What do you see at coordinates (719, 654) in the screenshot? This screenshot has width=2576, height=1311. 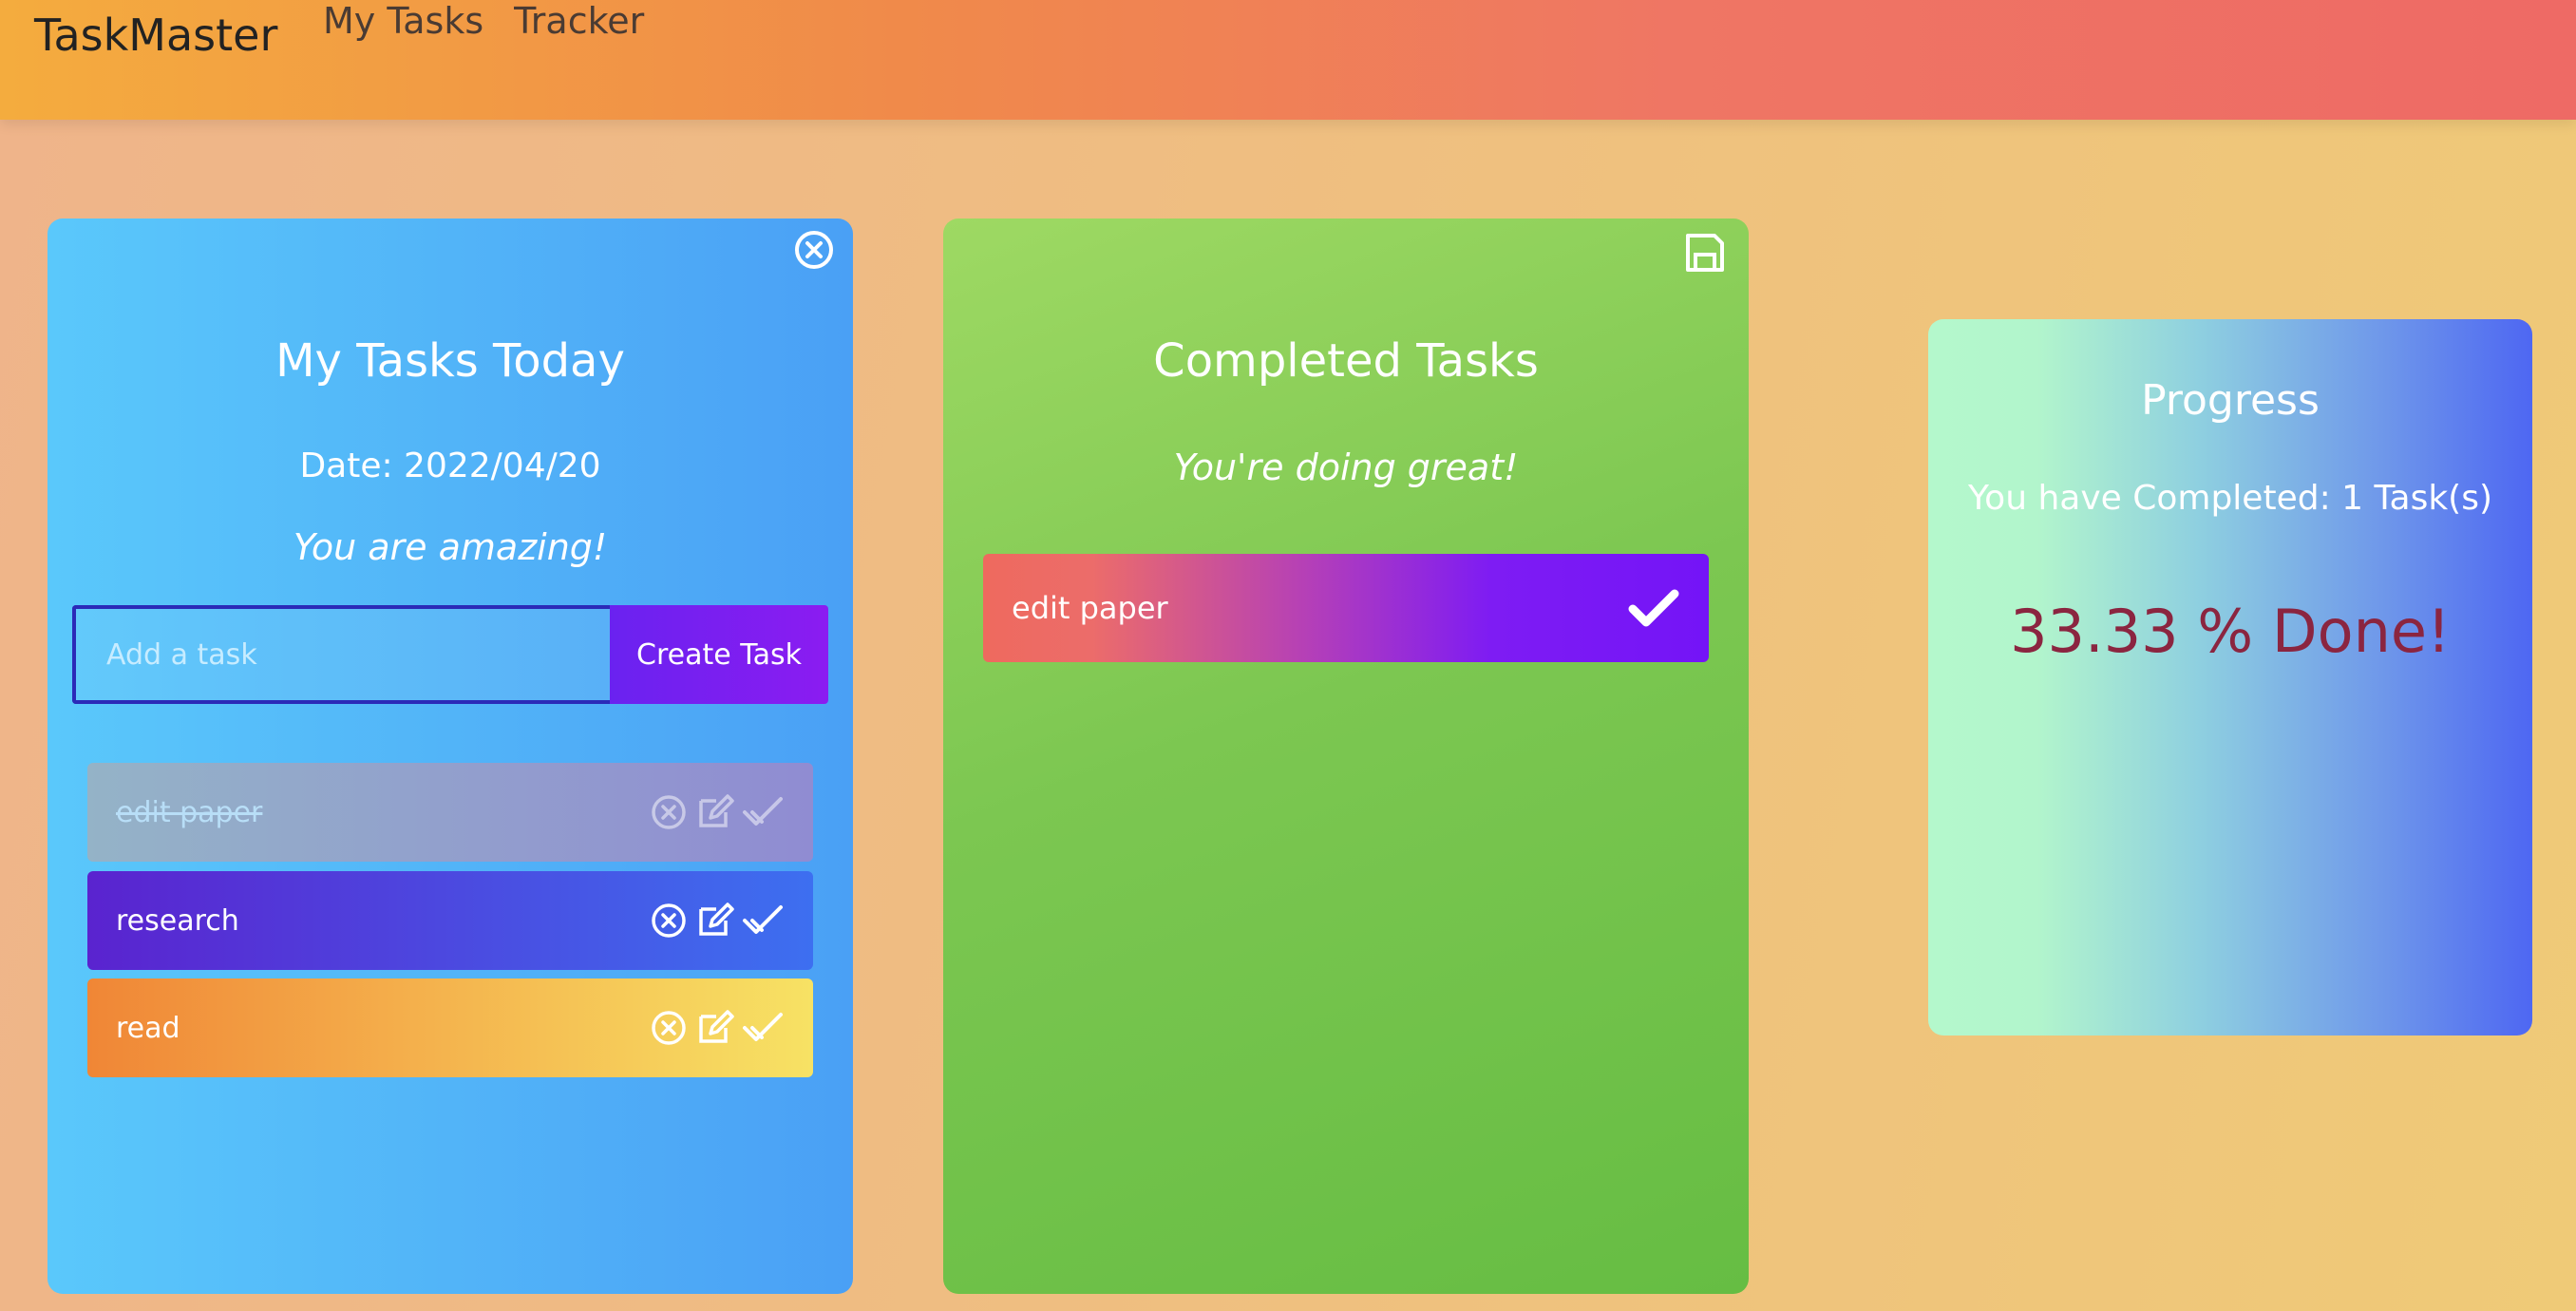 I see `create-task-button: Create Task` at bounding box center [719, 654].